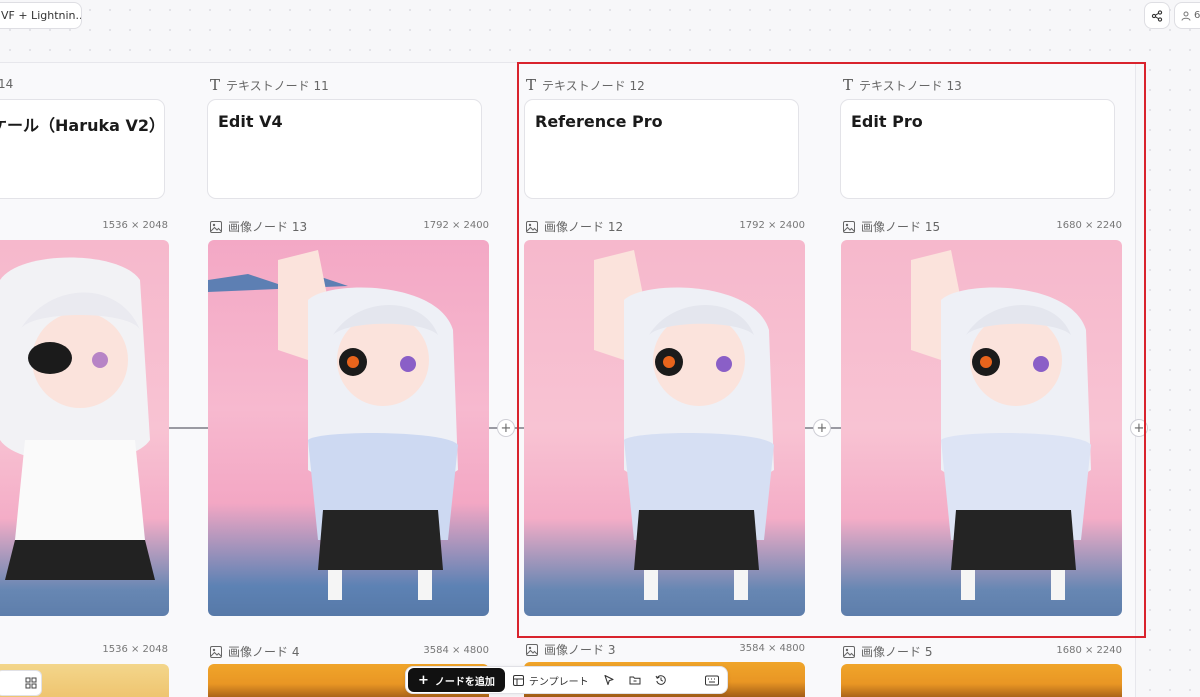  Describe the element at coordinates (344, 149) in the screenshot. I see `text-node-card: Edit V4` at that location.